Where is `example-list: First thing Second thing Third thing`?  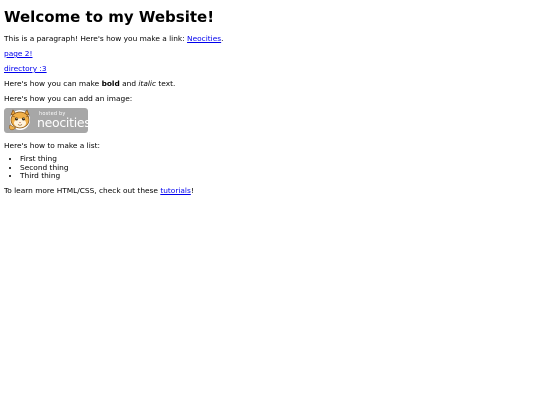 example-list: First thing Second thing Third thing is located at coordinates (36, 167).